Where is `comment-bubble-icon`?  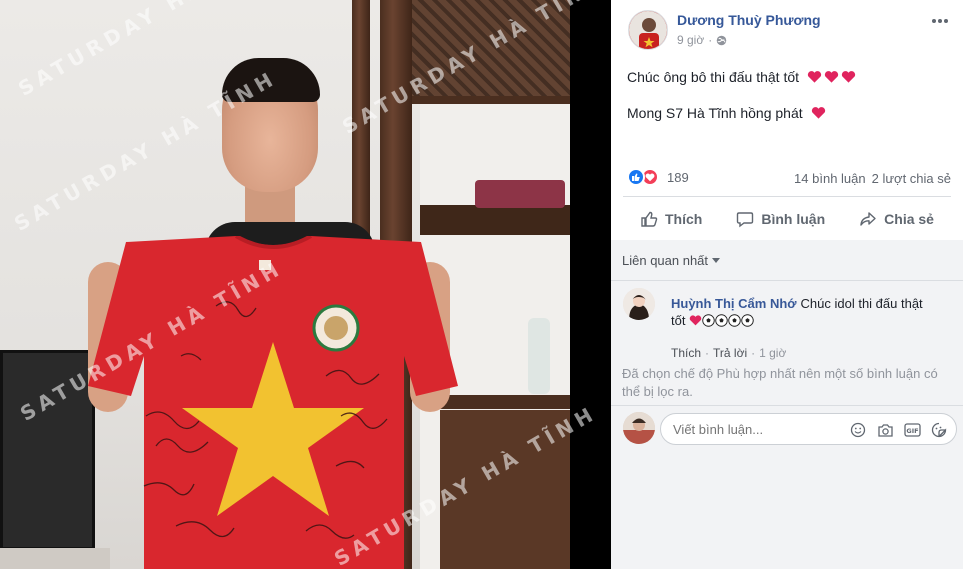
comment-bubble-icon is located at coordinates (745, 219).